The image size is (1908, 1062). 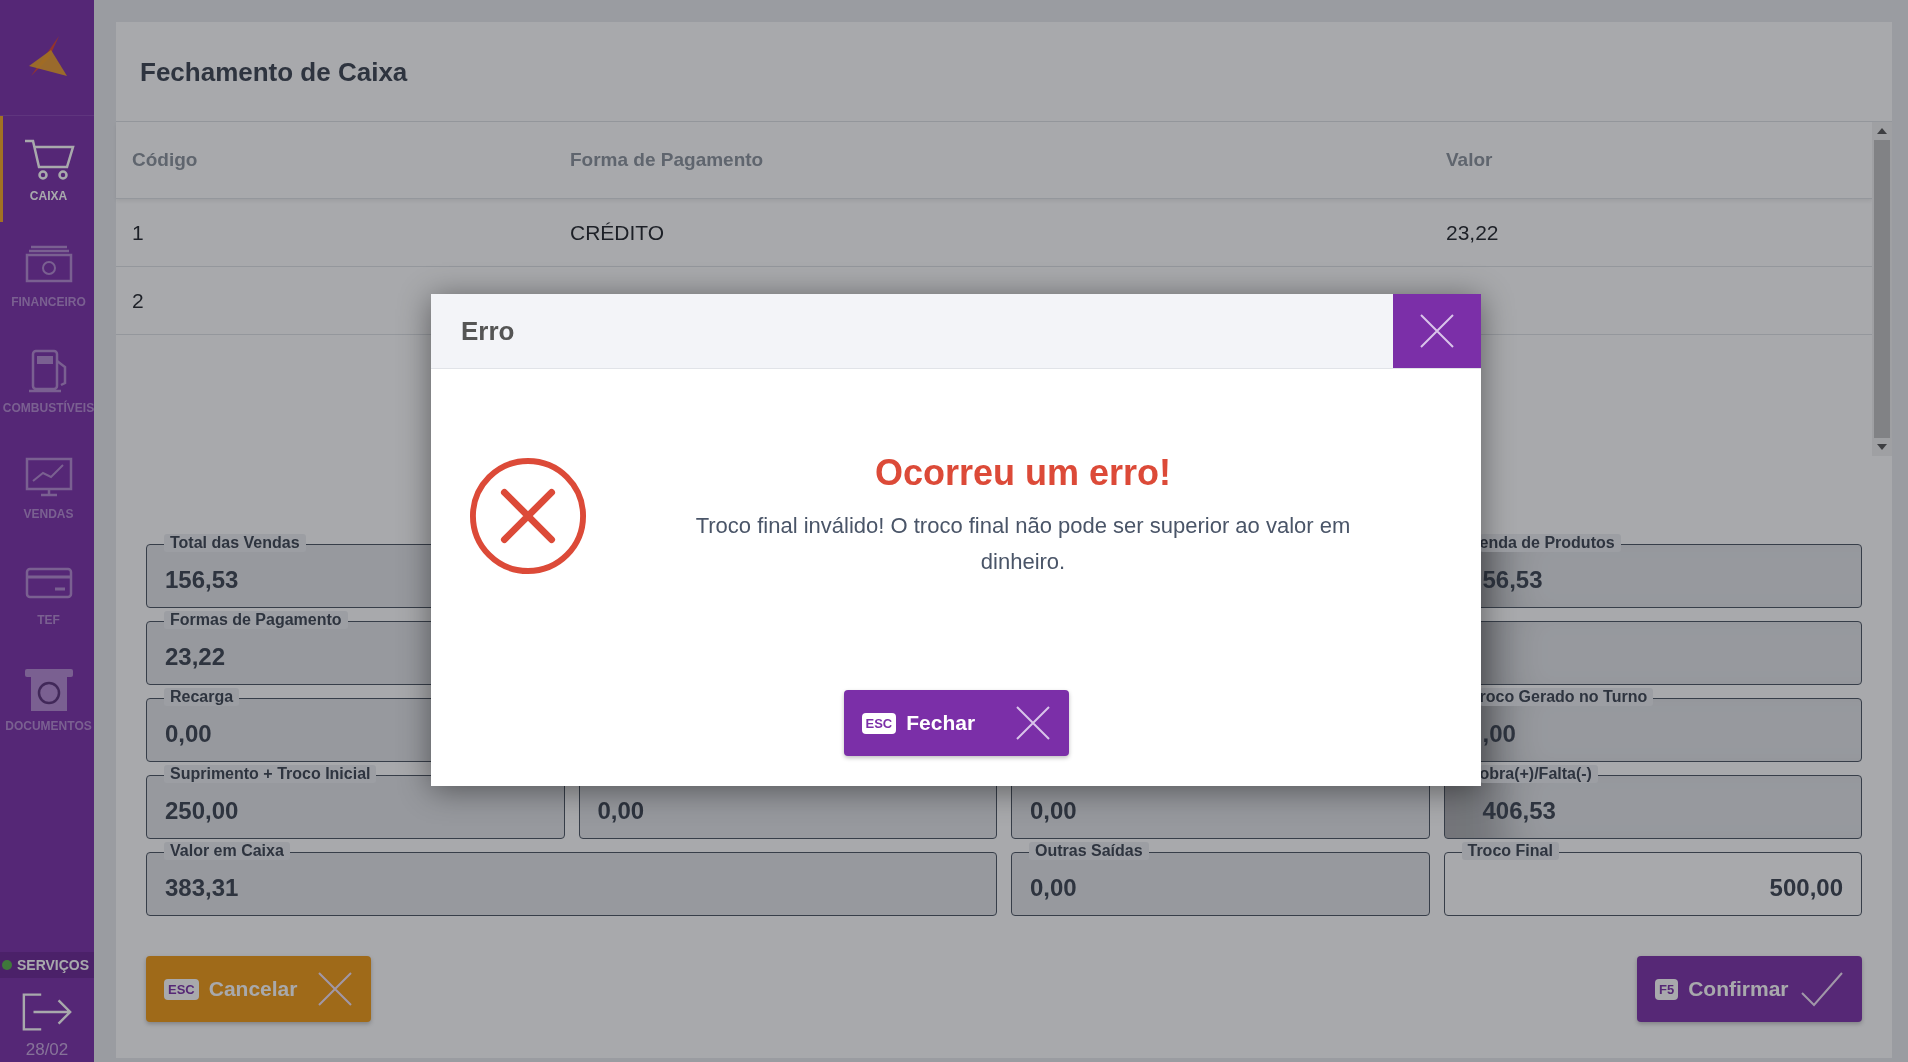 I want to click on error-heading: Ocorreu um erro!, so click(x=1023, y=473).